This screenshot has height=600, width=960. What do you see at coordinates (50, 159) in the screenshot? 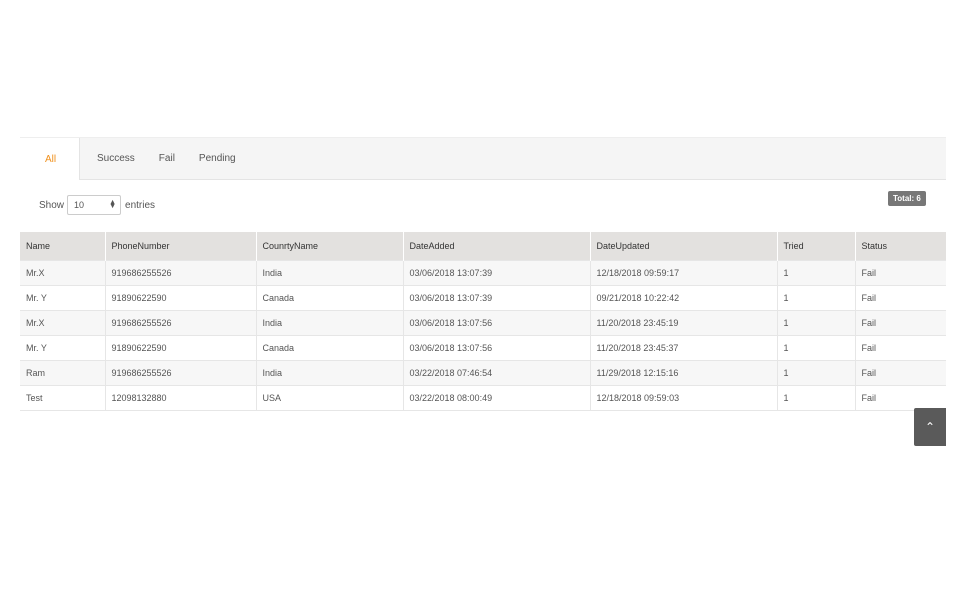
I see `tab-all: All` at bounding box center [50, 159].